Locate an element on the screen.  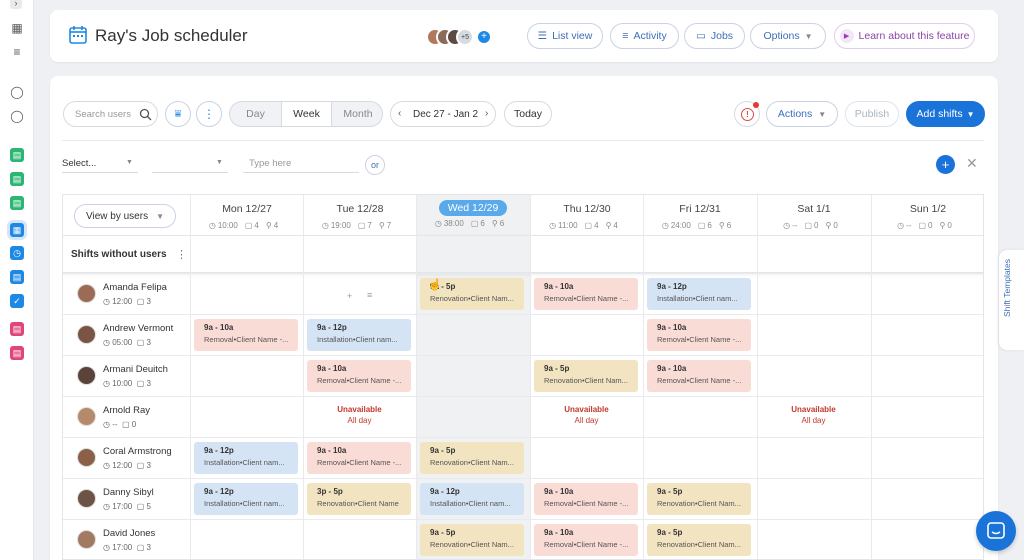
date-range-picker: ‹ Dec 27 - Jan 2 › is located at coordinates (443, 114).